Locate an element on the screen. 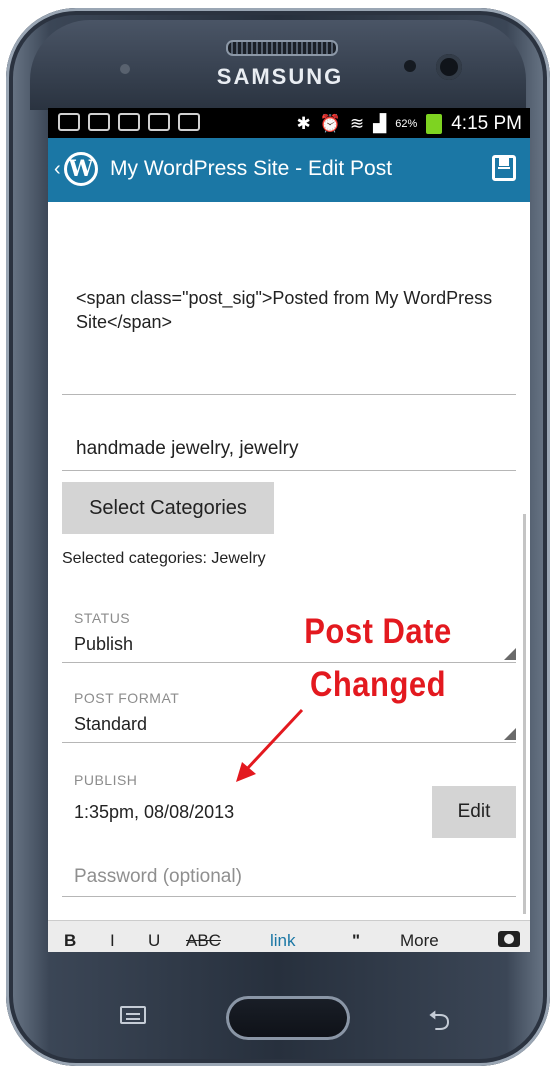  annotation-arrow-icon is located at coordinates (270, 745).